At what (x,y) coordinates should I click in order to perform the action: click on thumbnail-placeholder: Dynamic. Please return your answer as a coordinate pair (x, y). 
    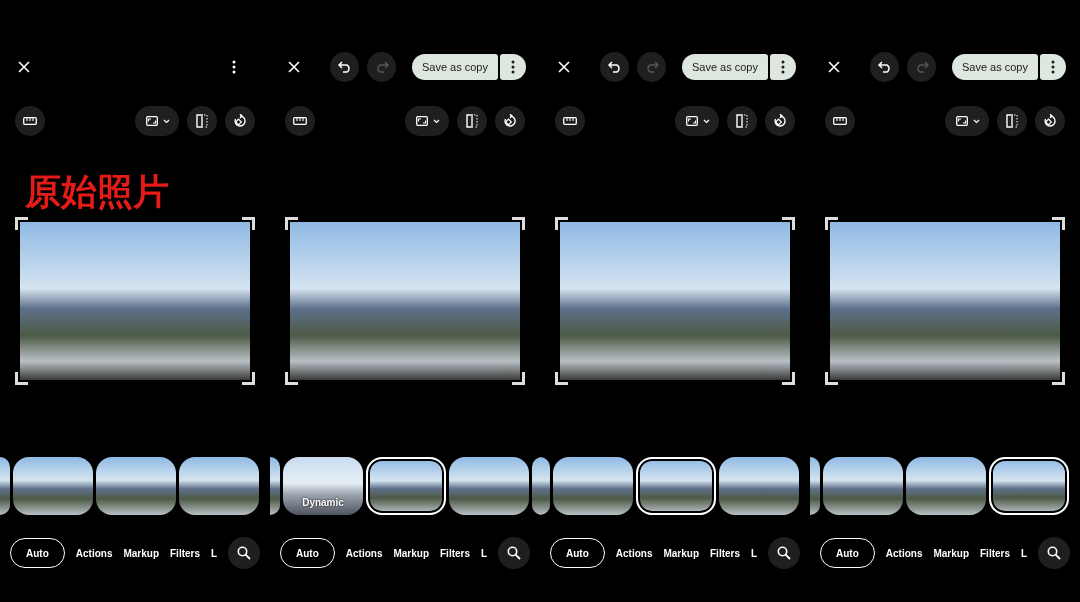
    Looking at the image, I should click on (323, 486).